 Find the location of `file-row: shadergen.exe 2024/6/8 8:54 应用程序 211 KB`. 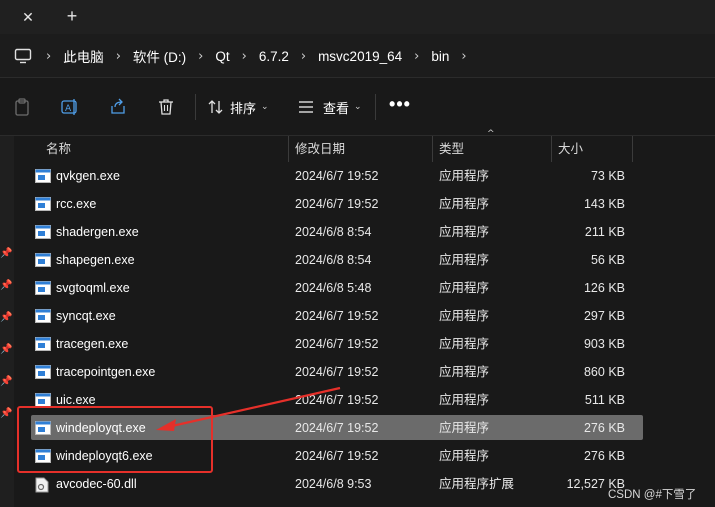

file-row: shadergen.exe 2024/6/8 8:54 应用程序 211 KB is located at coordinates (364, 232).